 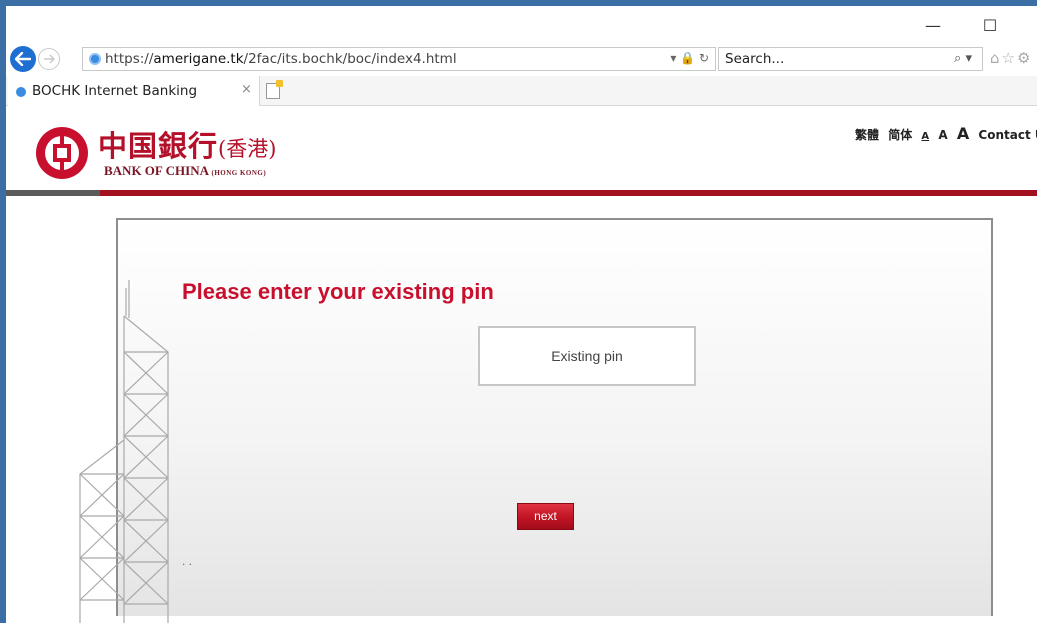 I want to click on logo-en-small: (HONG KONG), so click(x=239, y=173).